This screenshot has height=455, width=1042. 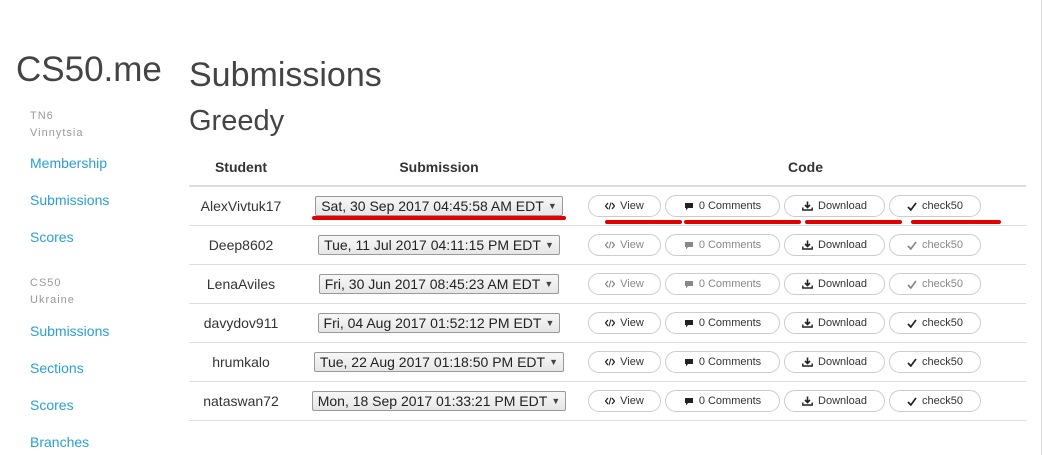 What do you see at coordinates (42, 116) in the screenshot?
I see `group-name: TN6` at bounding box center [42, 116].